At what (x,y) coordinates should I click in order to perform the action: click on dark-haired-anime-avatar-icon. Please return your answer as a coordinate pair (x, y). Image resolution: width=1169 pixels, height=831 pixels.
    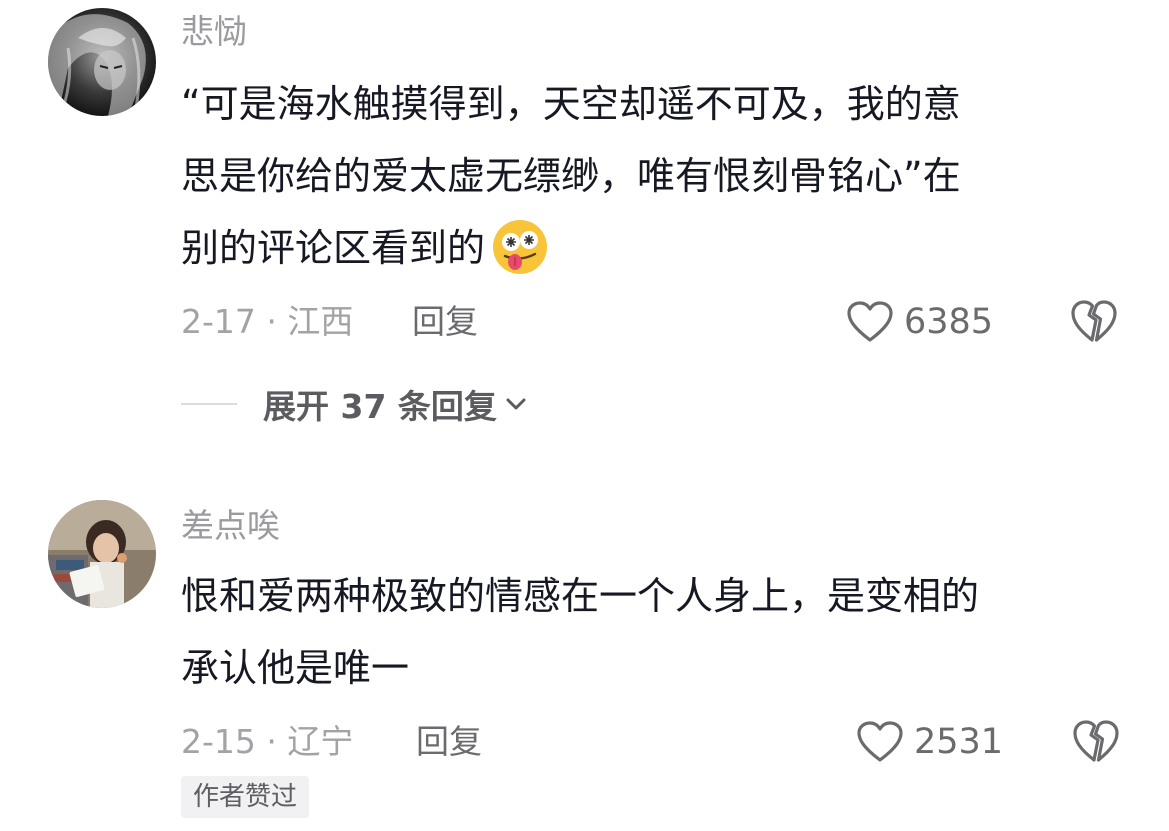
    Looking at the image, I should click on (102, 62).